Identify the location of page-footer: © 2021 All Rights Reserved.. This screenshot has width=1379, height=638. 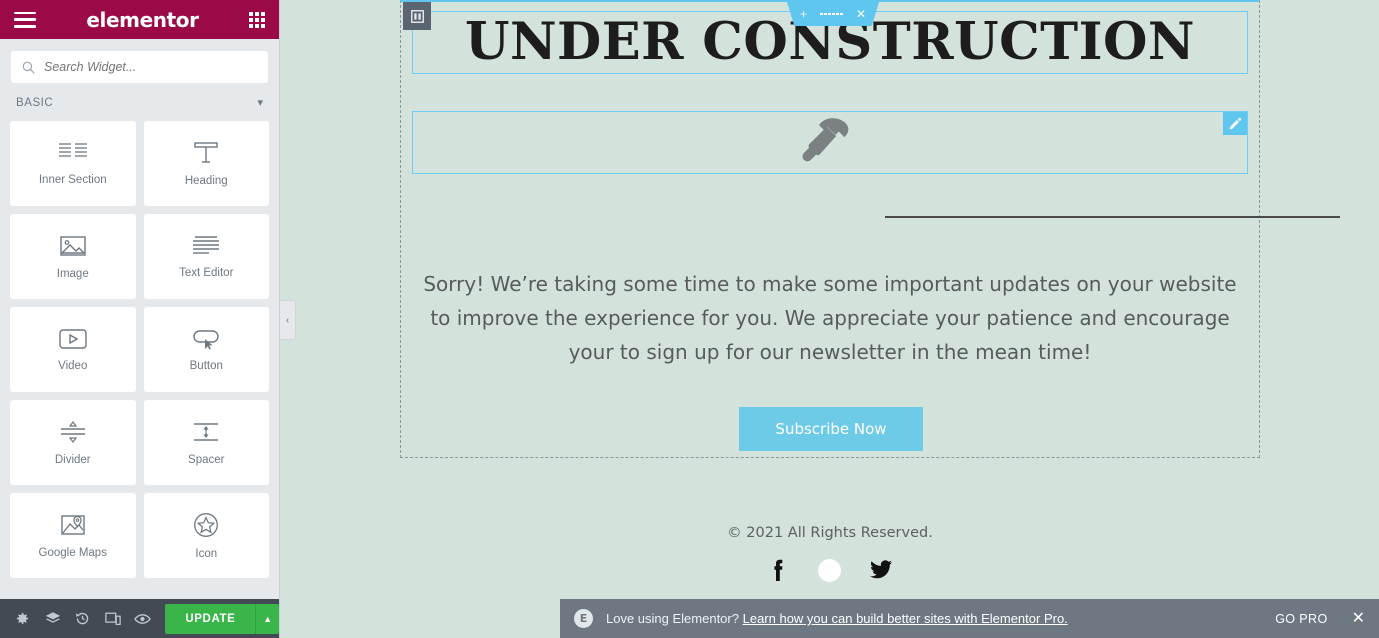
(830, 528).